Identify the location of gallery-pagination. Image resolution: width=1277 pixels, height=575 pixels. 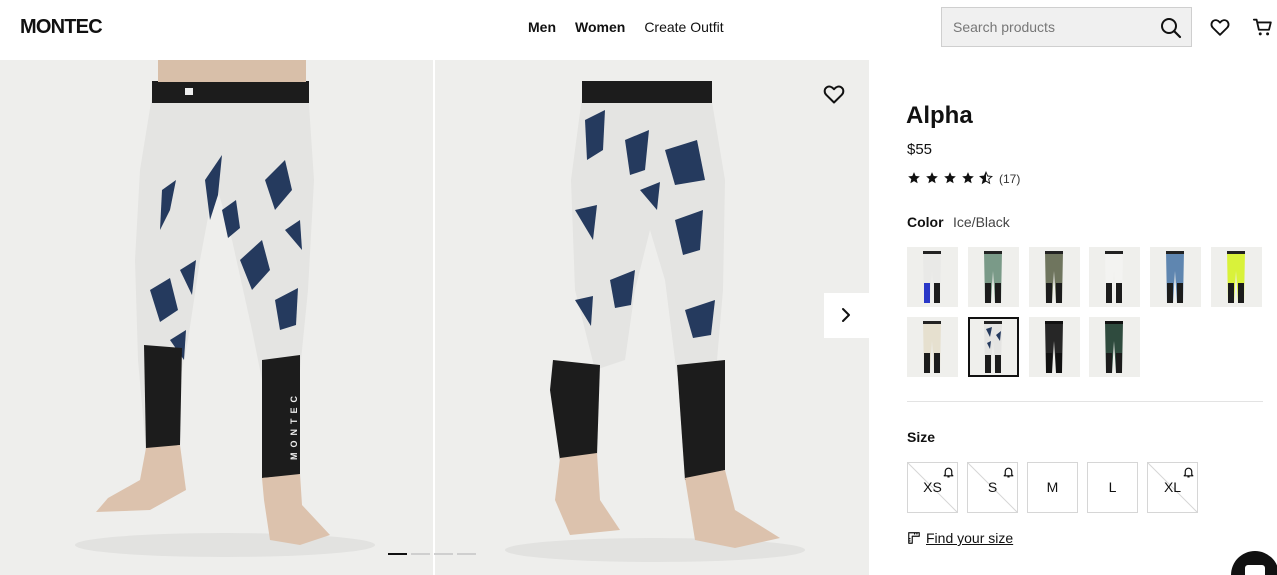
(432, 554).